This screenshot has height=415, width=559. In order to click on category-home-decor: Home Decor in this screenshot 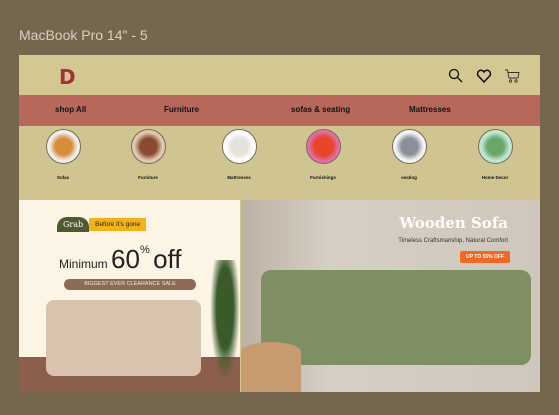, I will do `click(495, 154)`.